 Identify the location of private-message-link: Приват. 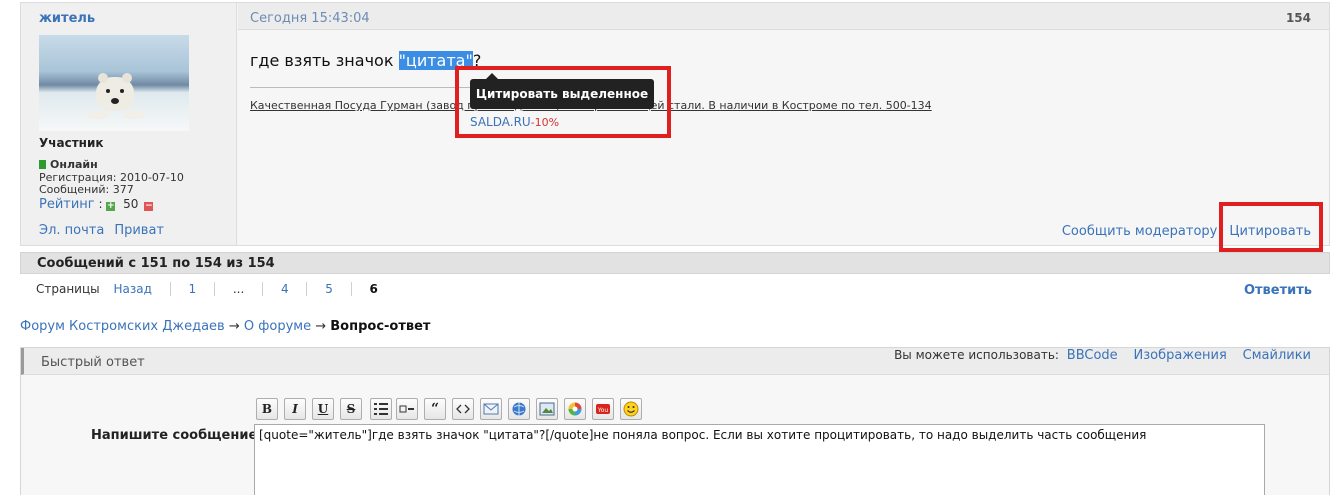
(139, 230).